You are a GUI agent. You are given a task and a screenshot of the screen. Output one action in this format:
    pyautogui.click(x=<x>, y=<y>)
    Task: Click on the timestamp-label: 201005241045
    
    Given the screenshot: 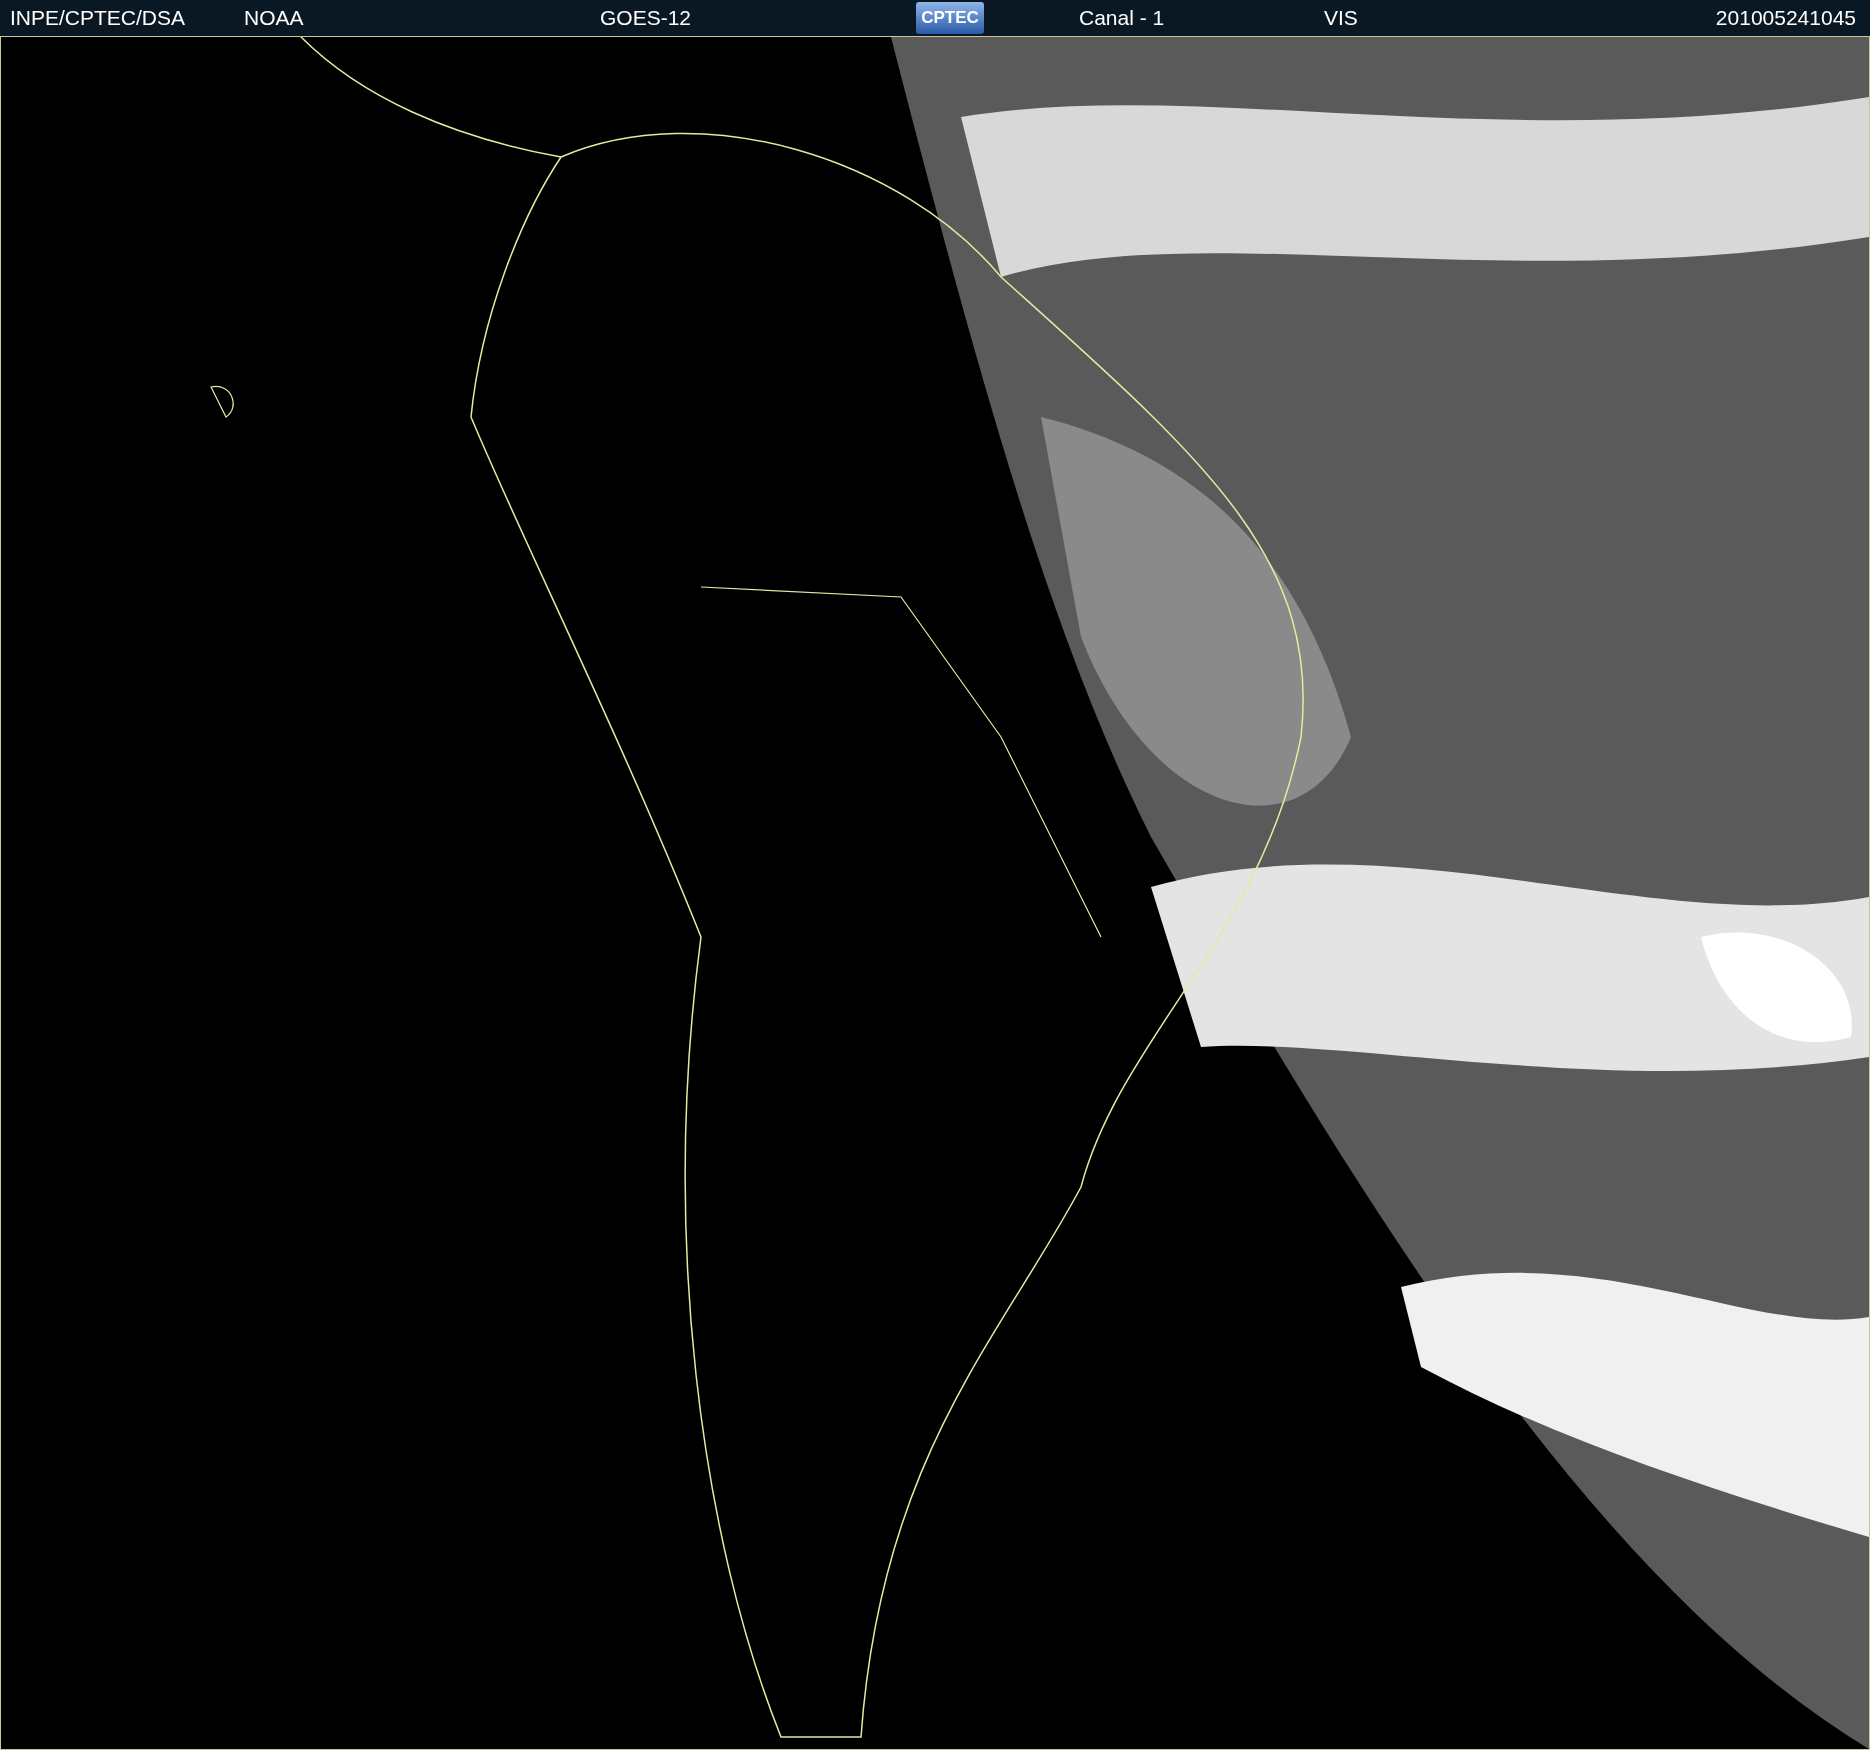 What is the action you would take?
    pyautogui.click(x=1785, y=18)
    